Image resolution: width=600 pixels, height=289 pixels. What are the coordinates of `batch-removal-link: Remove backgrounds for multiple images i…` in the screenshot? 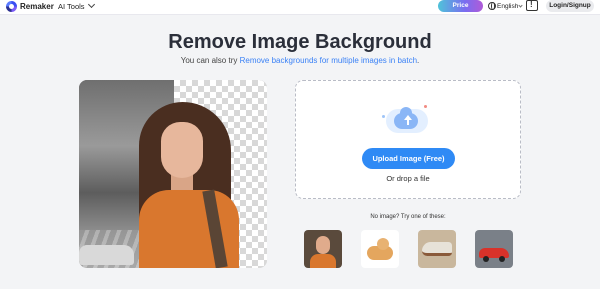 It's located at (328, 60).